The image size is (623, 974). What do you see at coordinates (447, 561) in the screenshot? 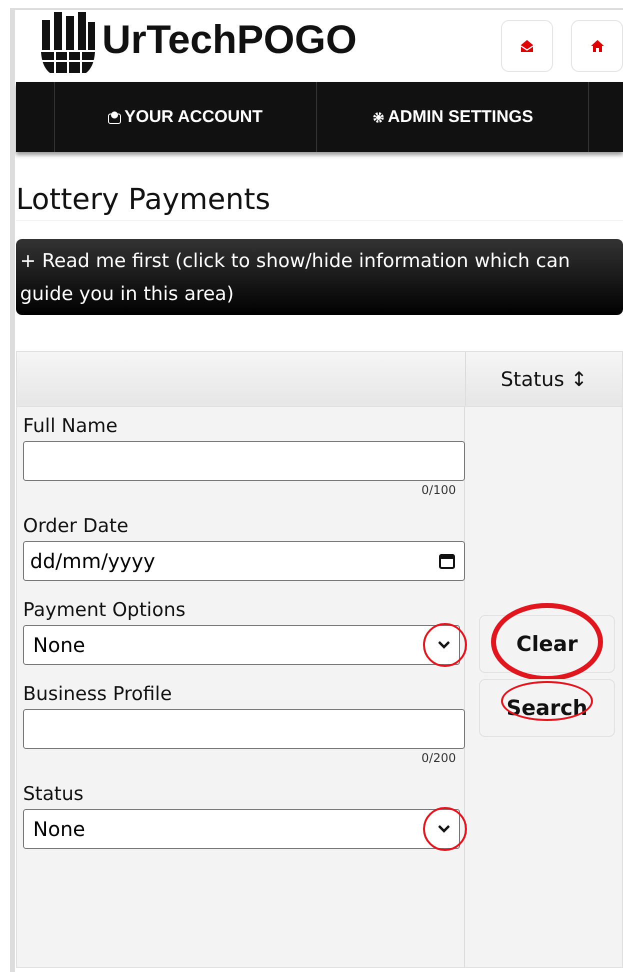
I see `calendar-icon` at bounding box center [447, 561].